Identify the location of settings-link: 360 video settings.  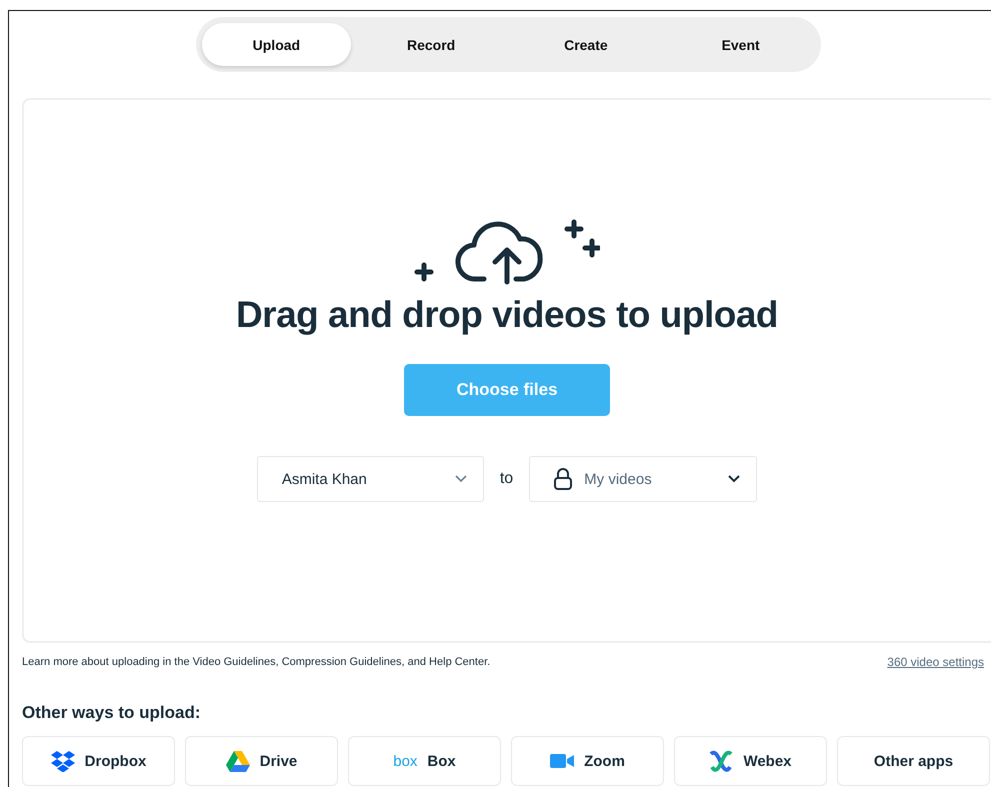
(935, 662).